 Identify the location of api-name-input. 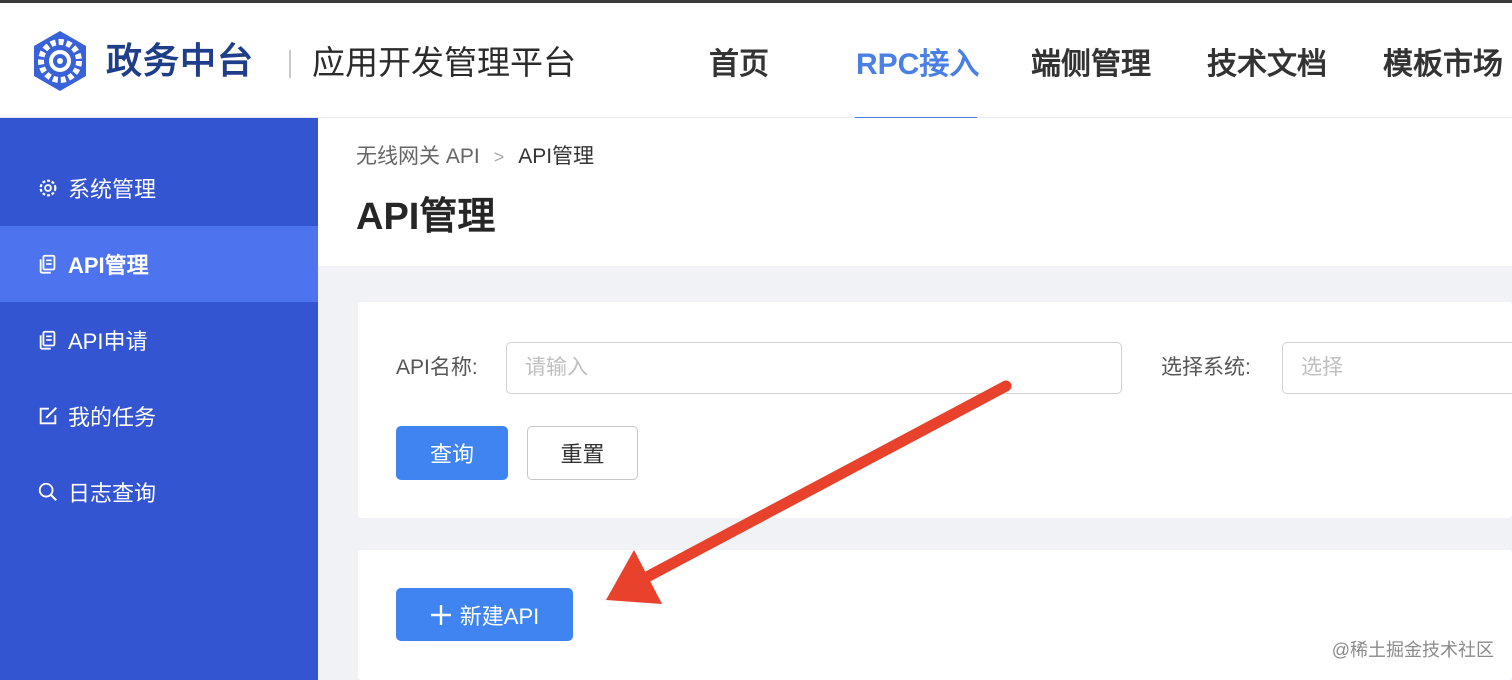
(814, 368).